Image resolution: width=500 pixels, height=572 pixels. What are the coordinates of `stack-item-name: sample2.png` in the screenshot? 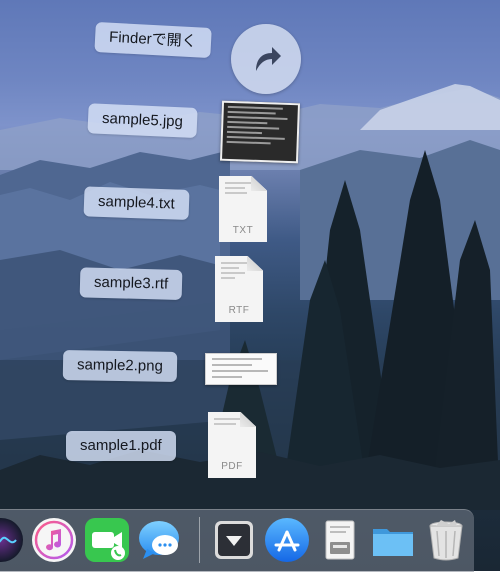 It's located at (120, 365).